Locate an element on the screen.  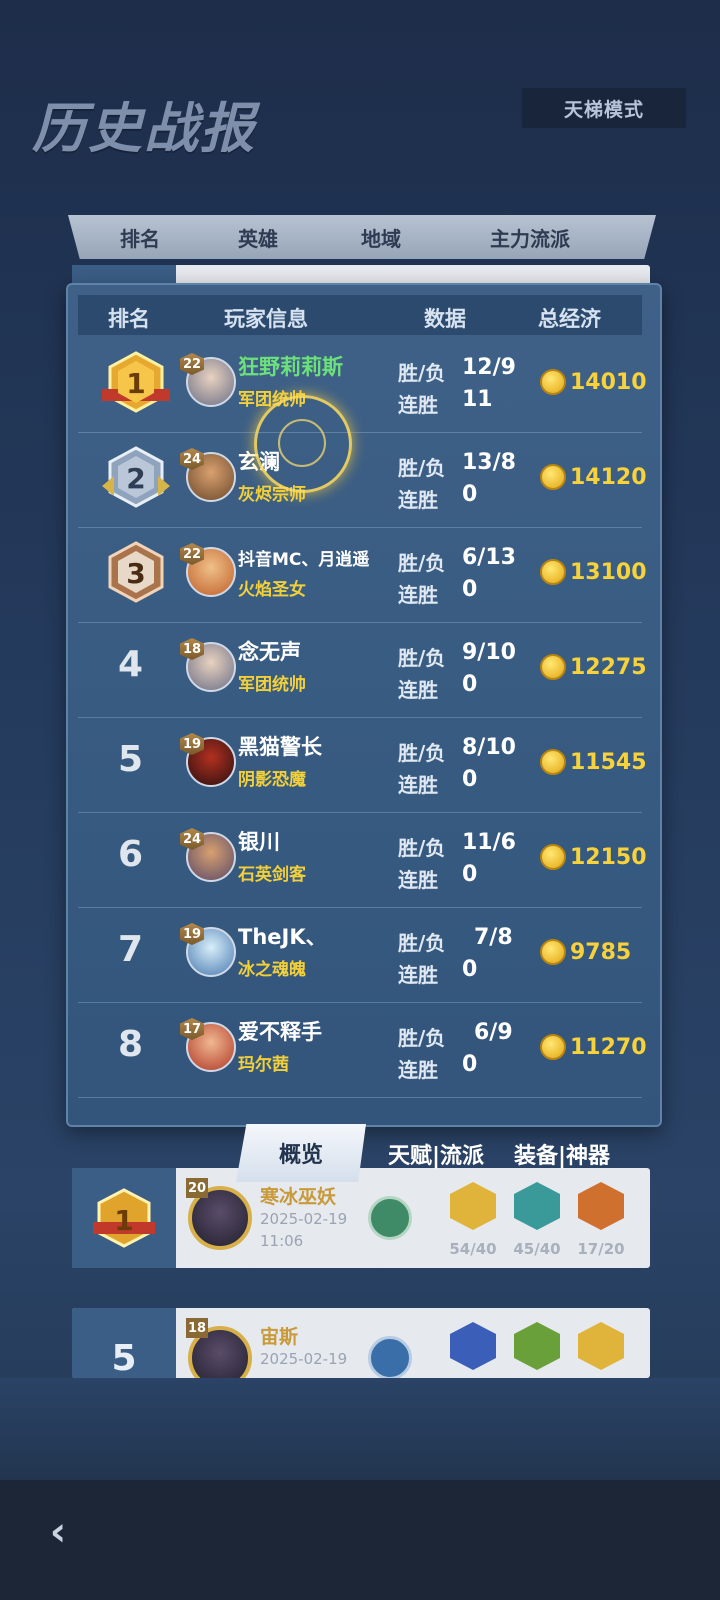
gold-medal-icon: 1 is located at coordinates (136, 382).